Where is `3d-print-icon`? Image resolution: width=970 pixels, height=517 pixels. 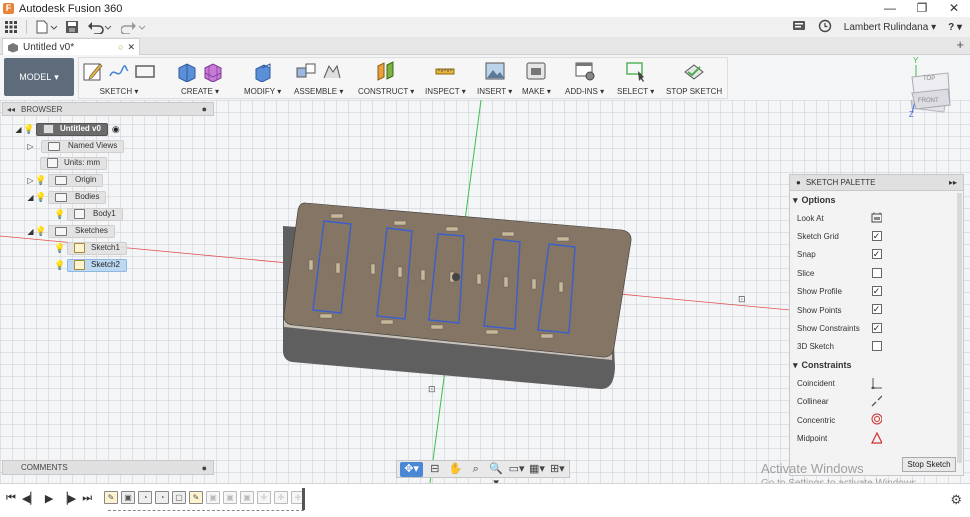
3d-print-icon is located at coordinates (536, 71).